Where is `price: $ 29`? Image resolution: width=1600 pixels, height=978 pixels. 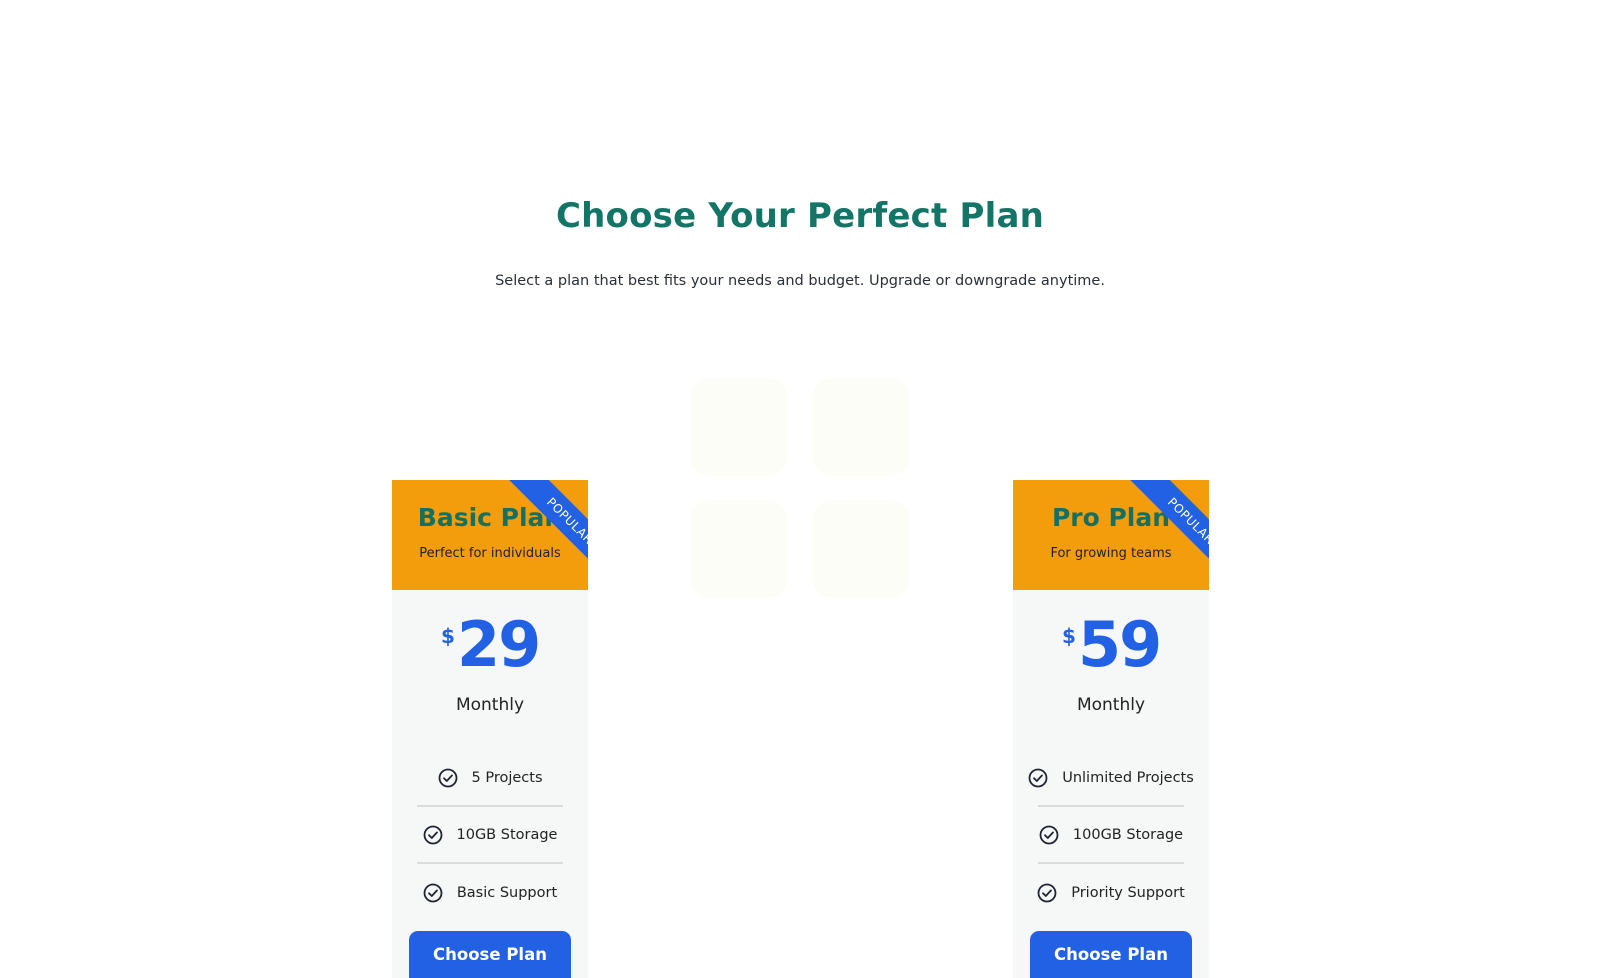
price: $ 29 is located at coordinates (490, 650).